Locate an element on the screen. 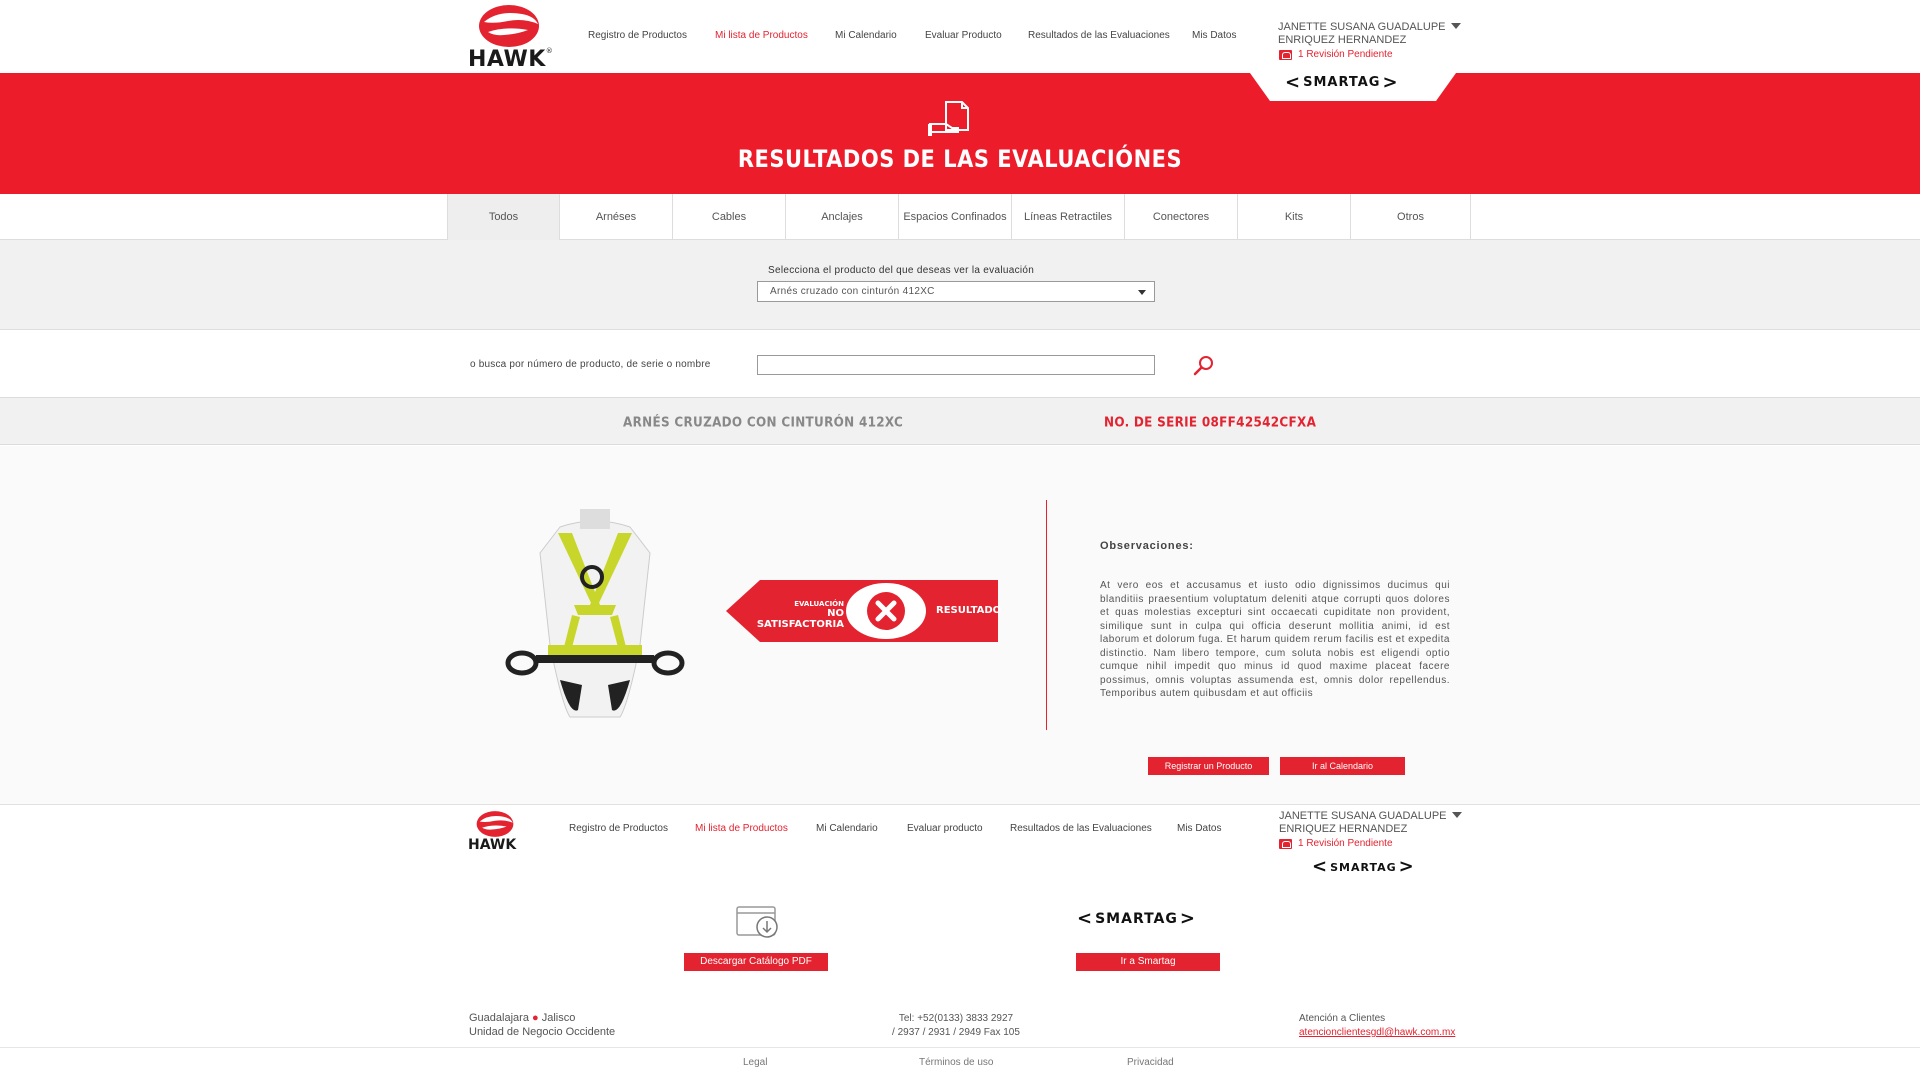 The image size is (1920, 1080). footer-nav-resultados-evaluaciones: Resultados de las Evaluaciones is located at coordinates (1081, 828).